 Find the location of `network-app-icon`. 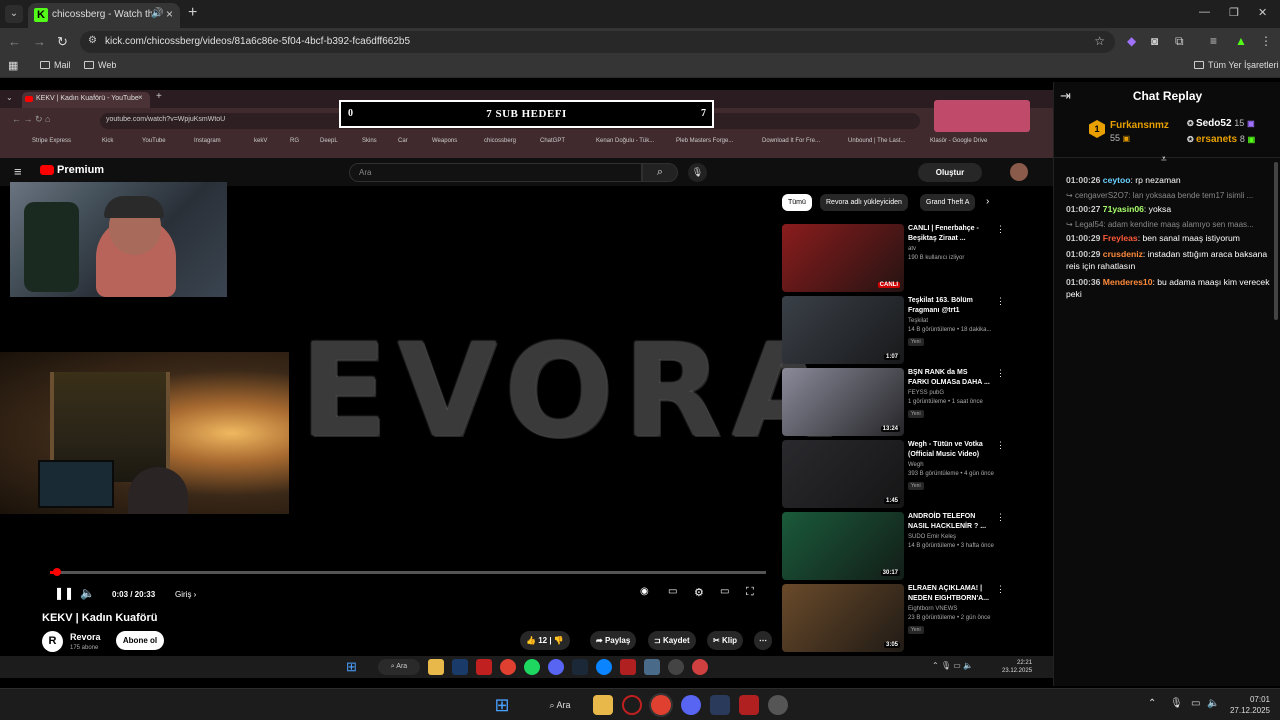

network-app-icon is located at coordinates (720, 705).